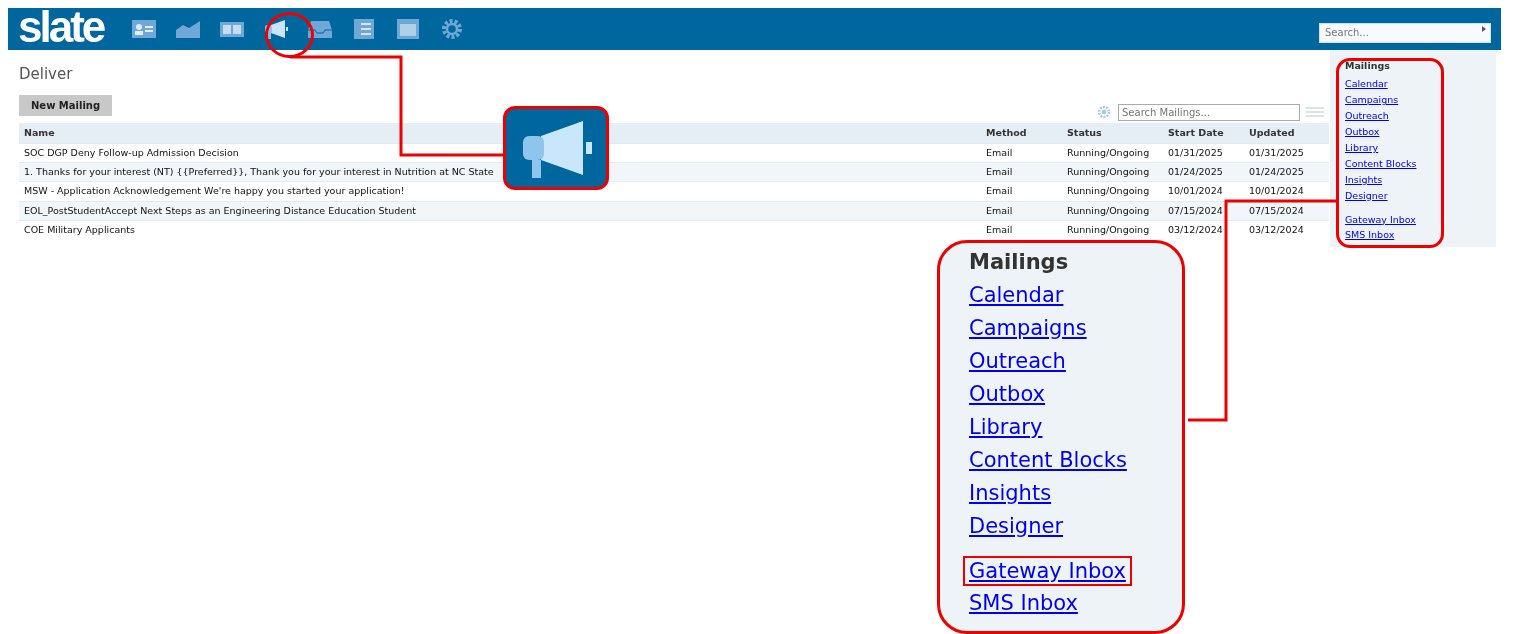  Describe the element at coordinates (66, 105) in the screenshot. I see `new-mailing-button: New Mailing` at that location.